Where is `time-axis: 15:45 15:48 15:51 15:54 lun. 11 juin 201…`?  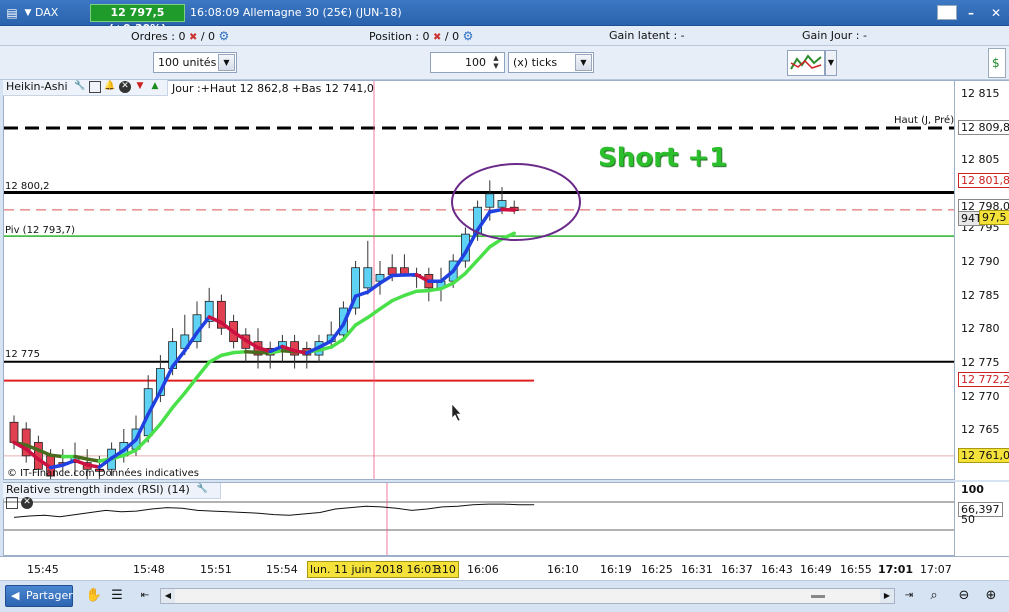 time-axis: 15:45 15:48 15:51 15:54 lun. 11 juin 201… is located at coordinates (504, 568).